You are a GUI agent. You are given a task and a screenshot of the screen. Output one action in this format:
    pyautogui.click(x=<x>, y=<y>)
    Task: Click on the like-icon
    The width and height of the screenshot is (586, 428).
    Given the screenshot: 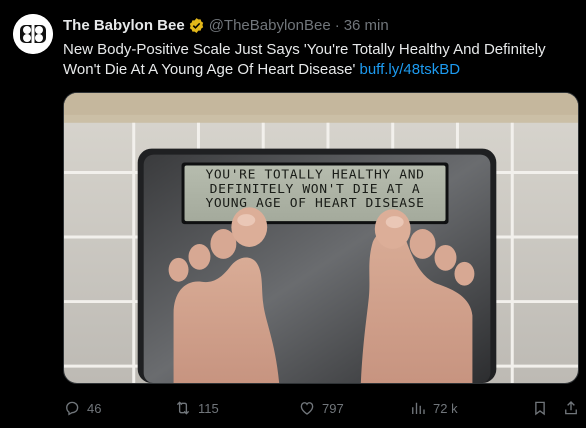 What is the action you would take?
    pyautogui.click(x=307, y=408)
    